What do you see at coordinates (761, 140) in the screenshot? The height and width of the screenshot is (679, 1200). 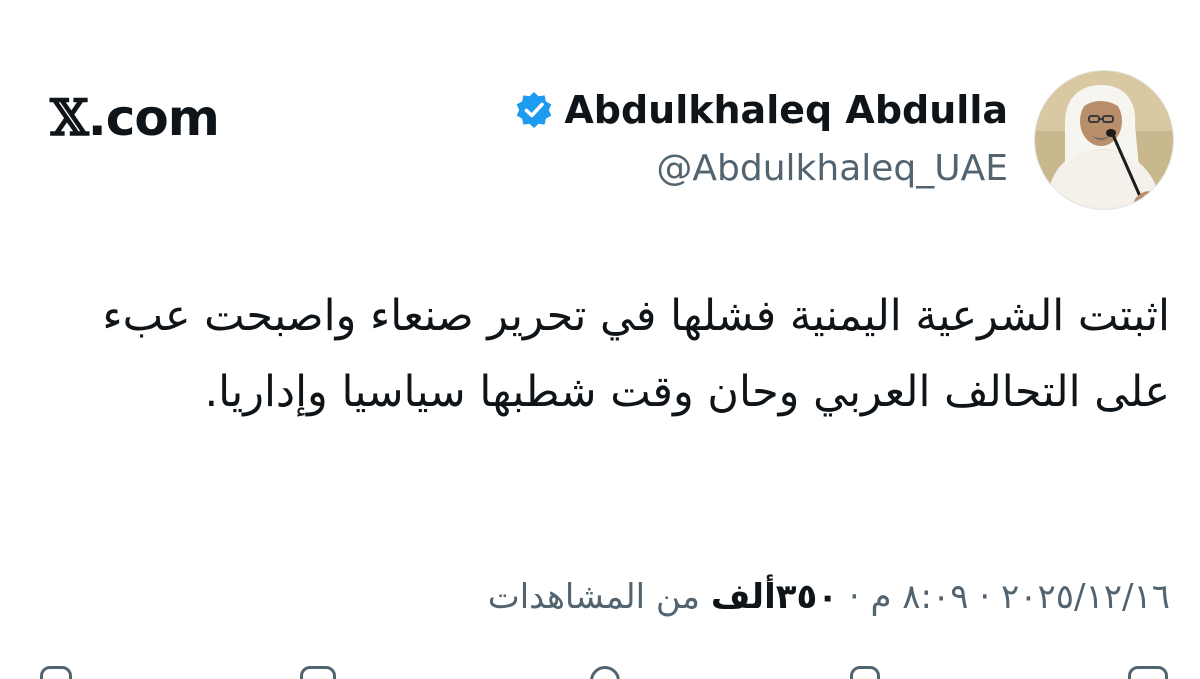 I see `author-names: Abdulkhaleq Abdulla @Abdulkhaleq_UAE` at bounding box center [761, 140].